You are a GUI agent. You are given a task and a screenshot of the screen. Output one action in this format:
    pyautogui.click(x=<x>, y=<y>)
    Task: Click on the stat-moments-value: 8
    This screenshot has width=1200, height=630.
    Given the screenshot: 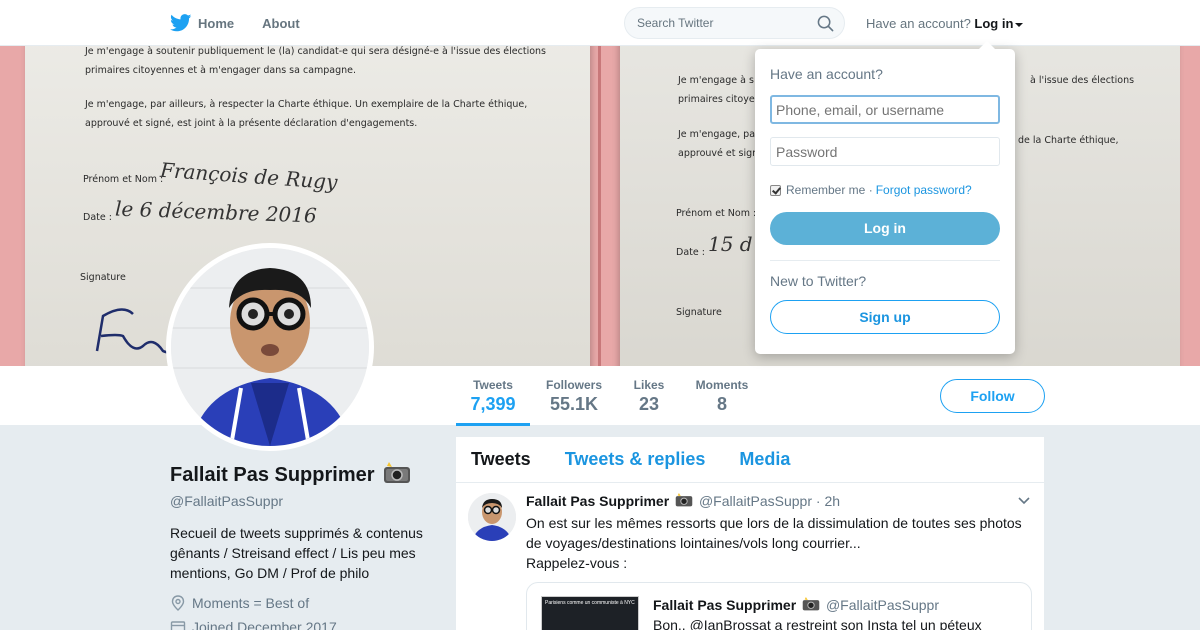 What is the action you would take?
    pyautogui.click(x=721, y=404)
    